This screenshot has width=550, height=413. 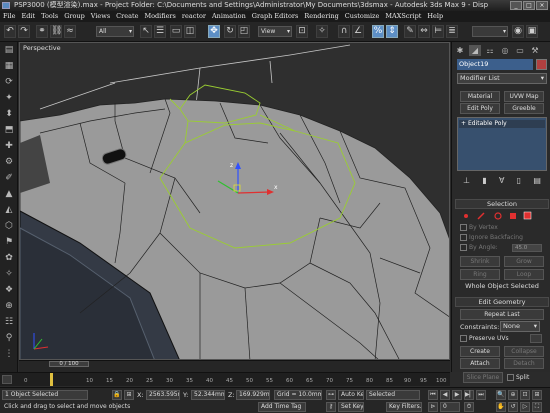 What do you see at coordinates (536, 338) in the screenshot?
I see `preserve-uvs-settings-icon` at bounding box center [536, 338].